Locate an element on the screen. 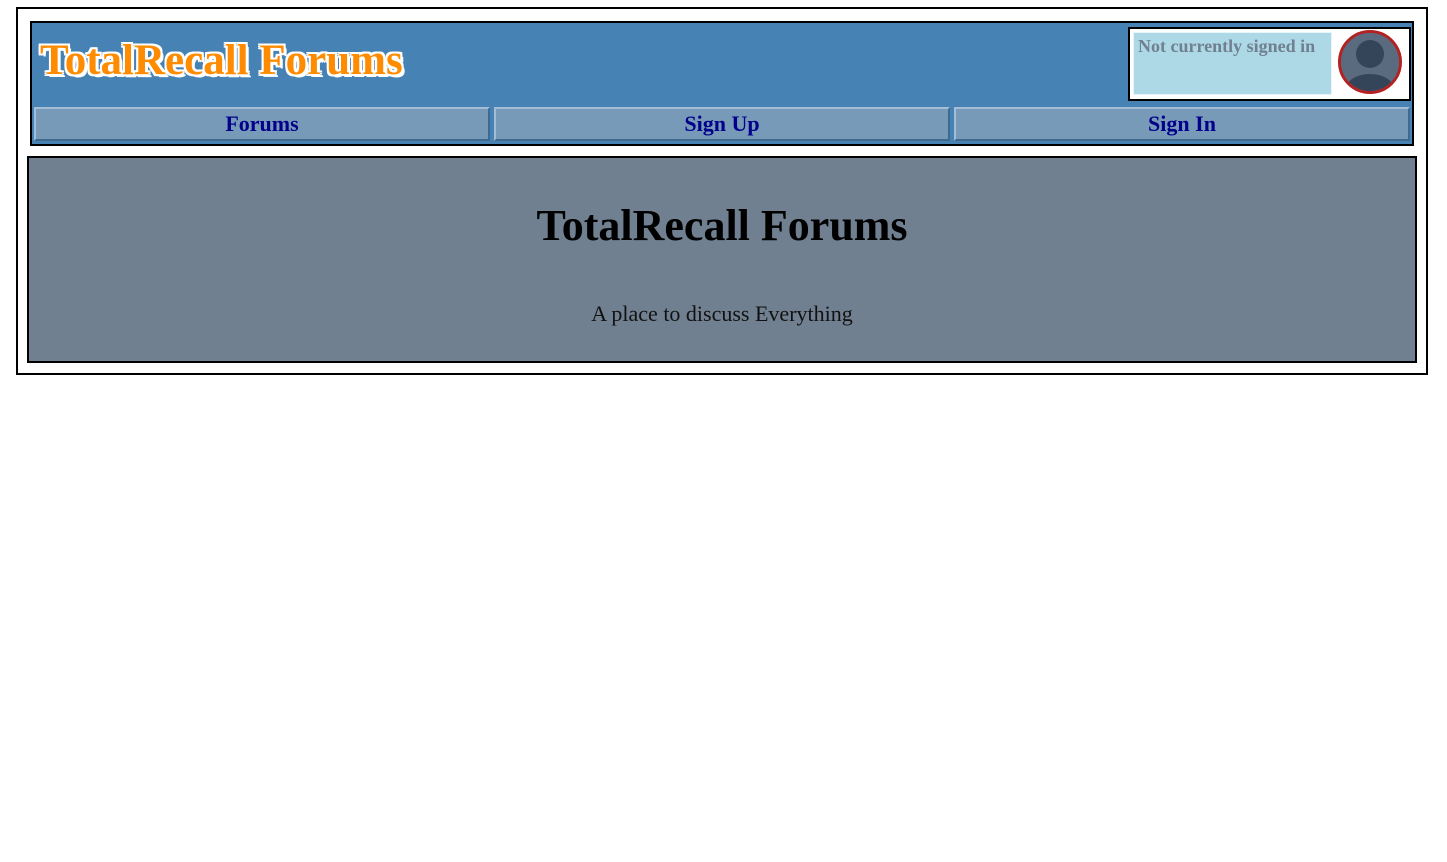 This screenshot has height=862, width=1447. user-status-text: Not currently signed in is located at coordinates (1232, 63).